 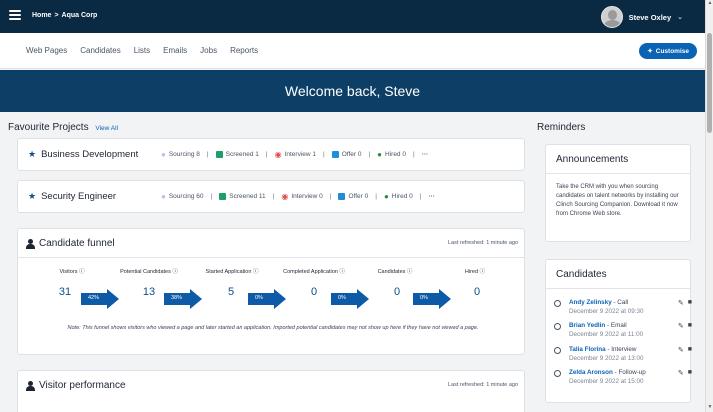 I want to click on project-title: Business Development, so click(x=89, y=154).